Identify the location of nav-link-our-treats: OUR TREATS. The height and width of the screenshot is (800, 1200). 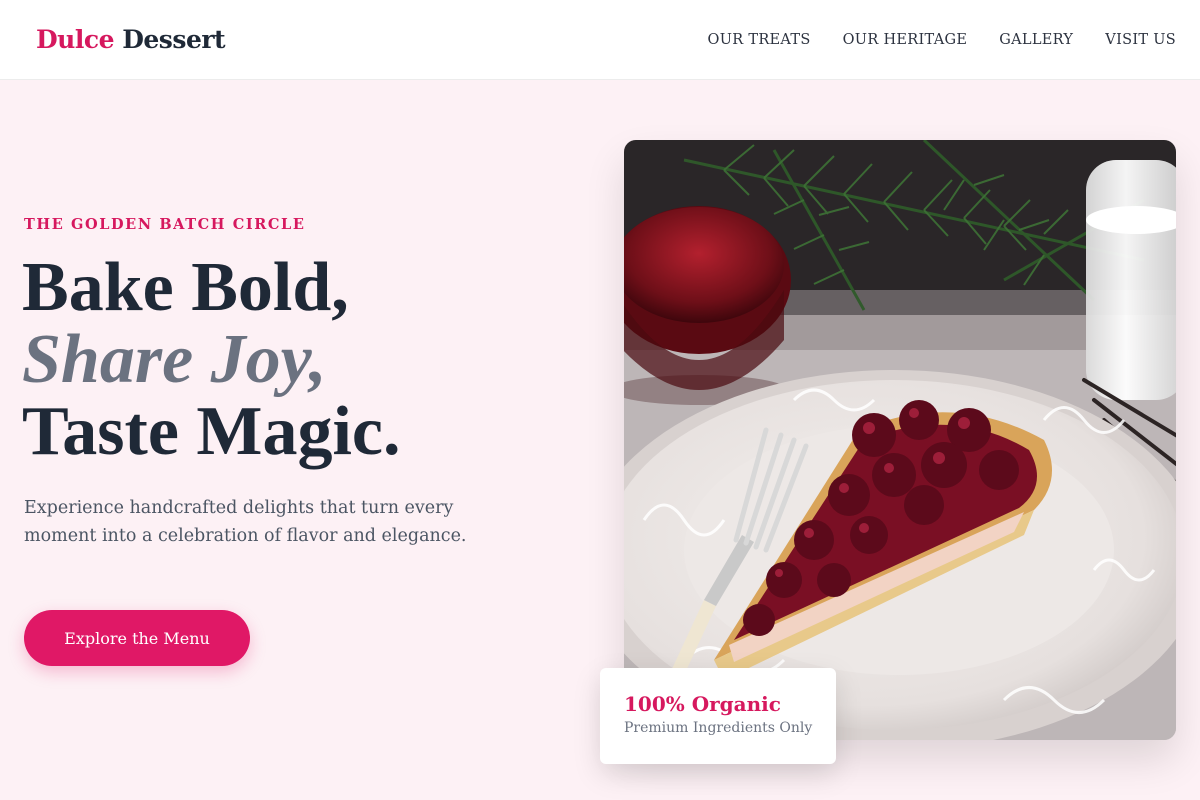
(759, 40).